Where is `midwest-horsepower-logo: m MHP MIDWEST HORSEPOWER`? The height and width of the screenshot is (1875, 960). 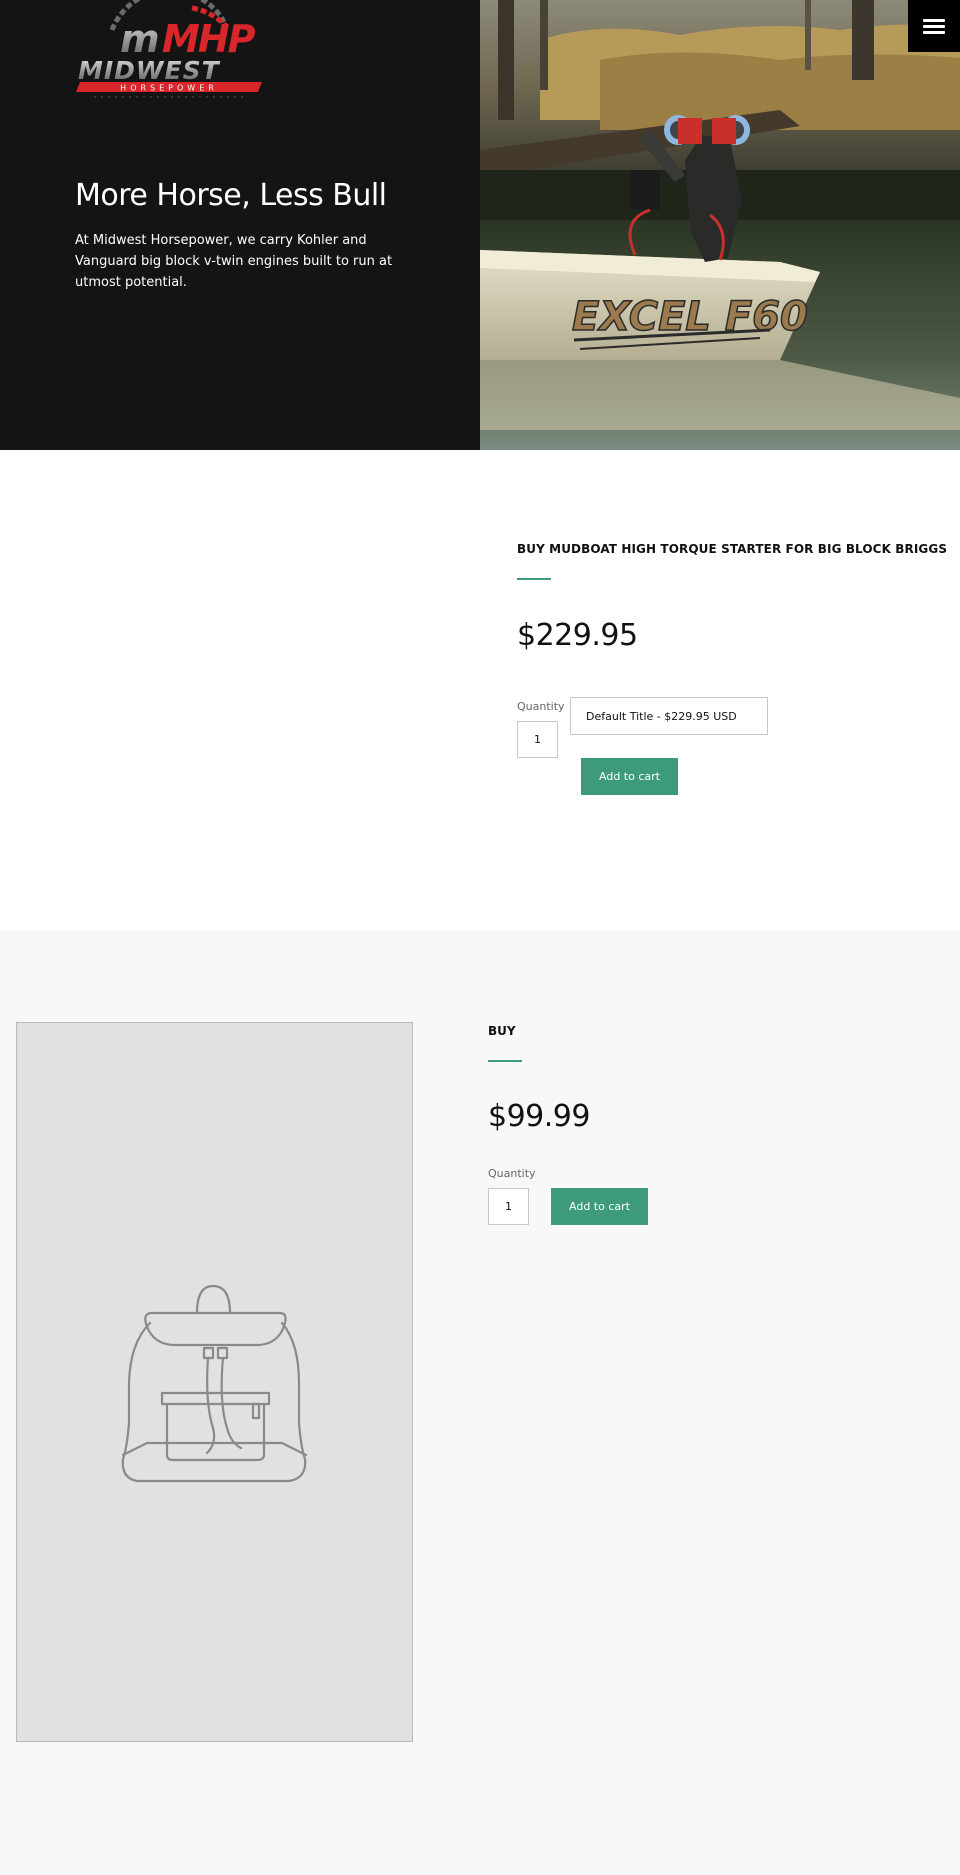 midwest-horsepower-logo: m MHP MIDWEST HORSEPOWER is located at coordinates (169, 50).